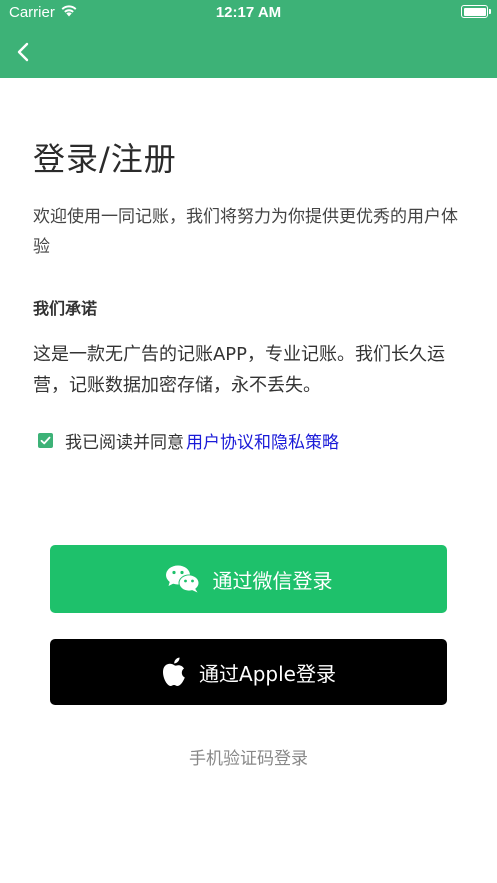 The width and height of the screenshot is (497, 883). I want to click on promise-text: 这是一款无广告的记账APP，专业记账。我们长久运营，记账数据加密存储，永不丢失。, so click(239, 370).